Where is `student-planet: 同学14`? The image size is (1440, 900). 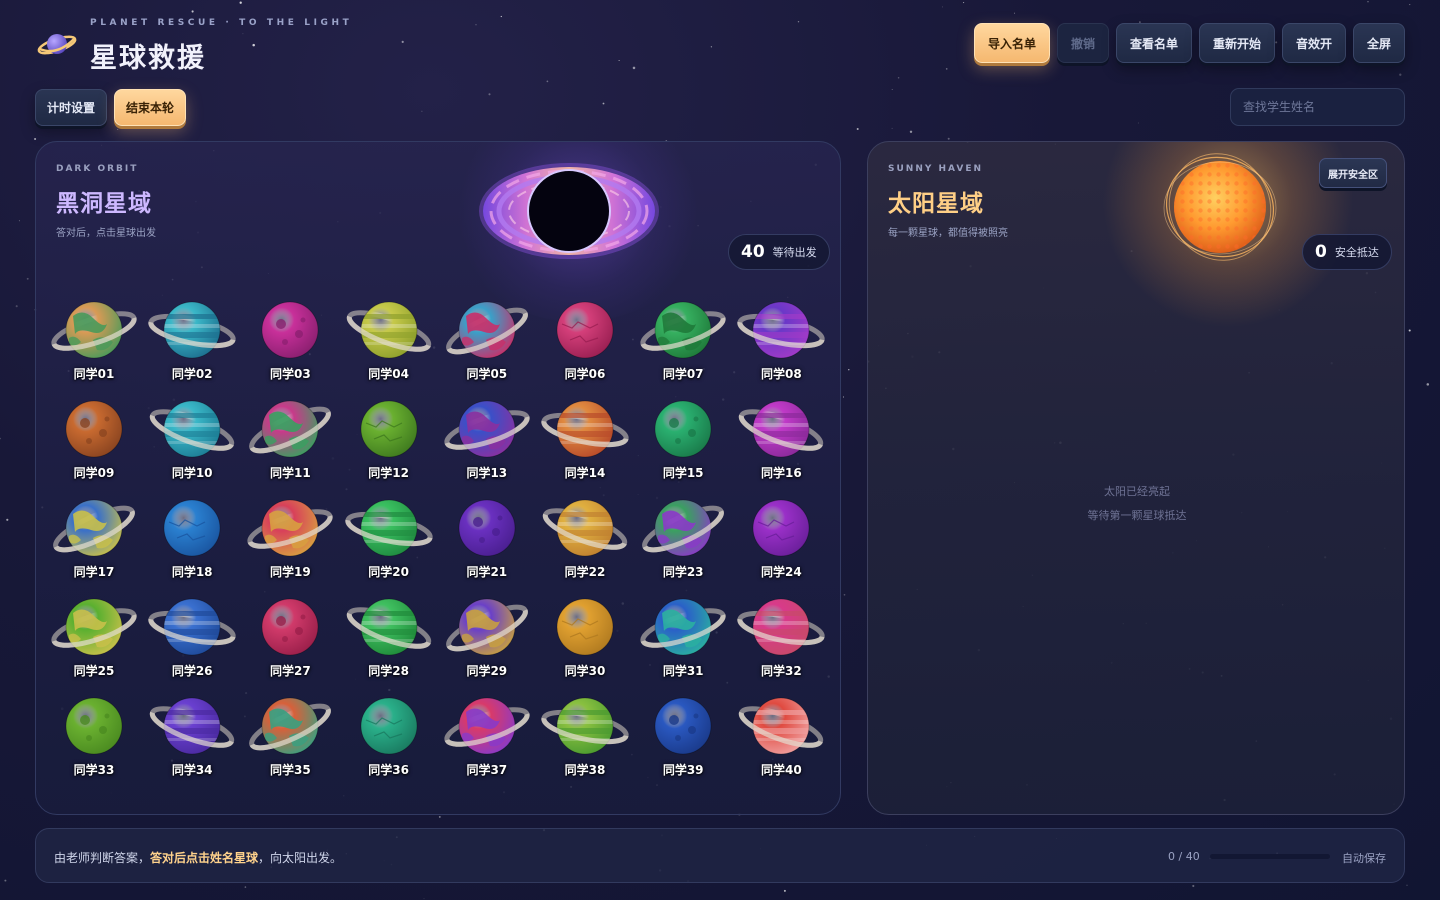
student-planet: 同学14 is located at coordinates (585, 439).